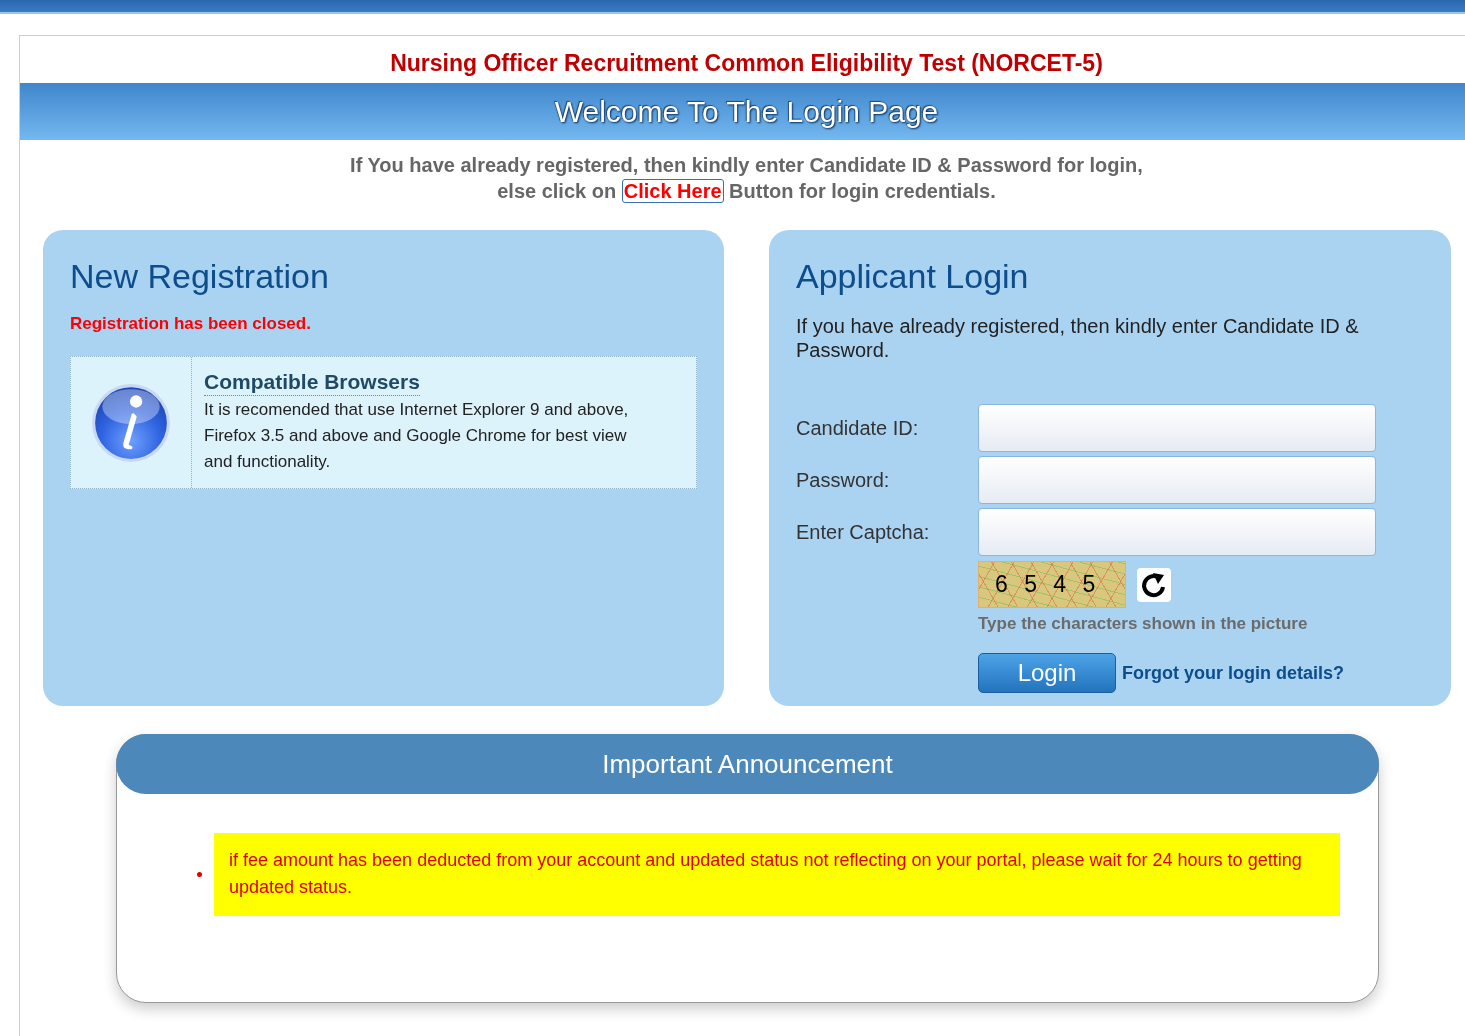 The image size is (1465, 1036). Describe the element at coordinates (191, 324) in the screenshot. I see `registration-closed-notice: Registration has been closed.` at that location.